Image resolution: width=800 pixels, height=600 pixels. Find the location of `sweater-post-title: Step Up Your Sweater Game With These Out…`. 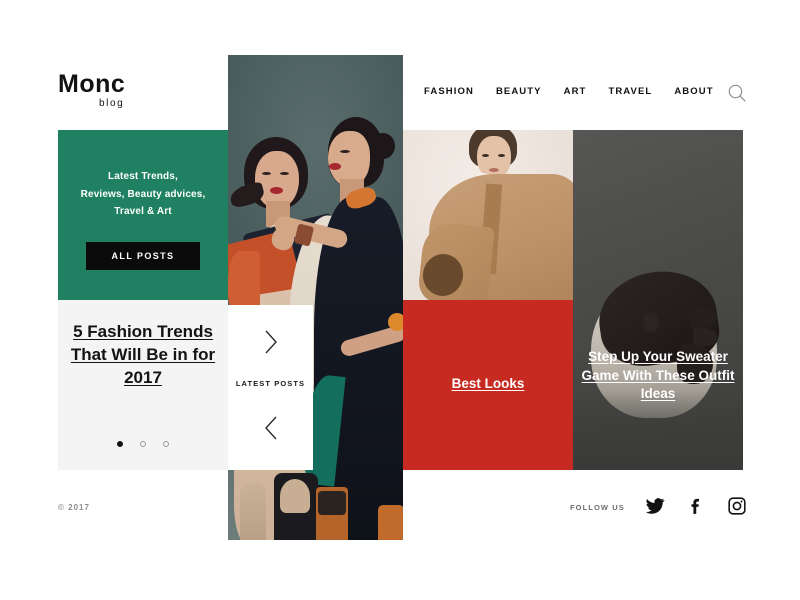

sweater-post-title: Step Up Your Sweater Game With These Out… is located at coordinates (658, 376).